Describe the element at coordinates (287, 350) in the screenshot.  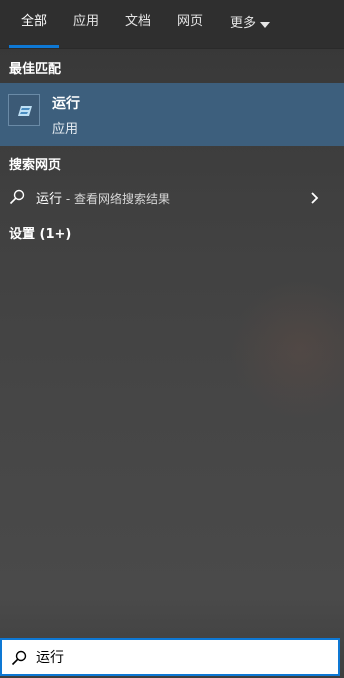
I see `background-glow` at that location.